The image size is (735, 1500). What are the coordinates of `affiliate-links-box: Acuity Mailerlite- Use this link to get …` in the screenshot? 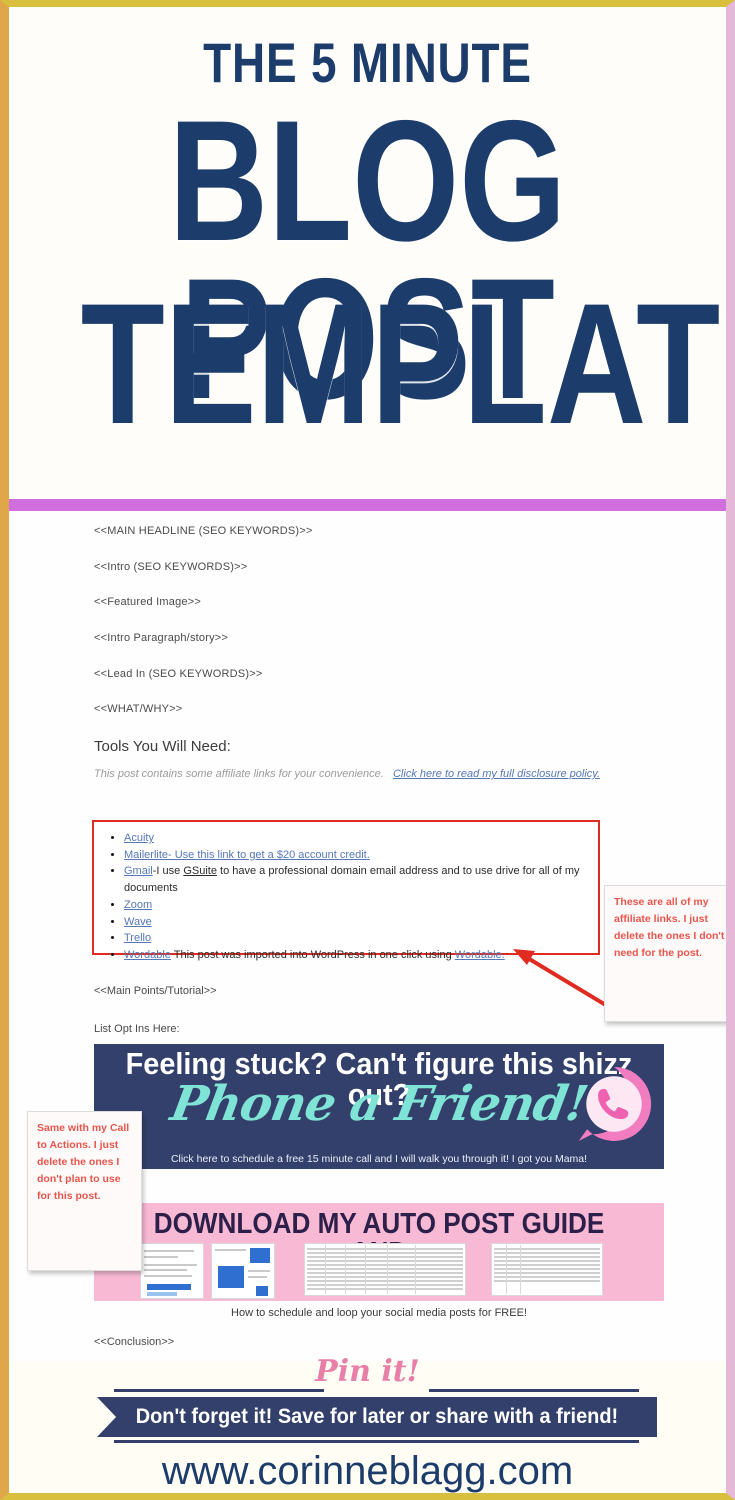 It's located at (346, 890).